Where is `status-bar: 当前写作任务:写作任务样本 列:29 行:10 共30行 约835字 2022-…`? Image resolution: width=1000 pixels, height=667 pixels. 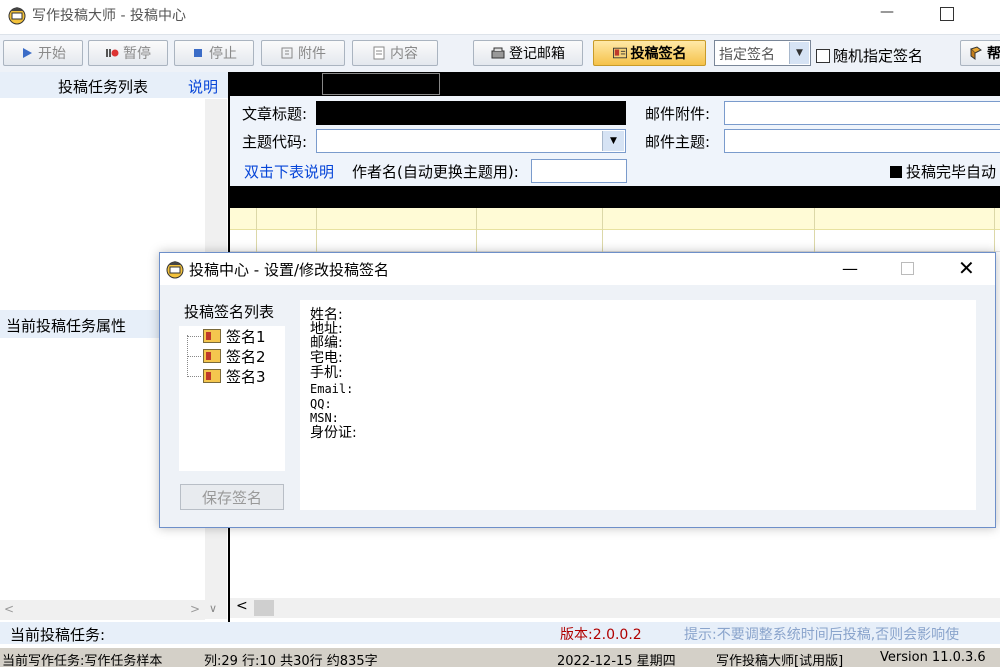
status-bar: 当前写作任务:写作任务样本 列:29 行:10 共30行 约835字 2022-… is located at coordinates (500, 657).